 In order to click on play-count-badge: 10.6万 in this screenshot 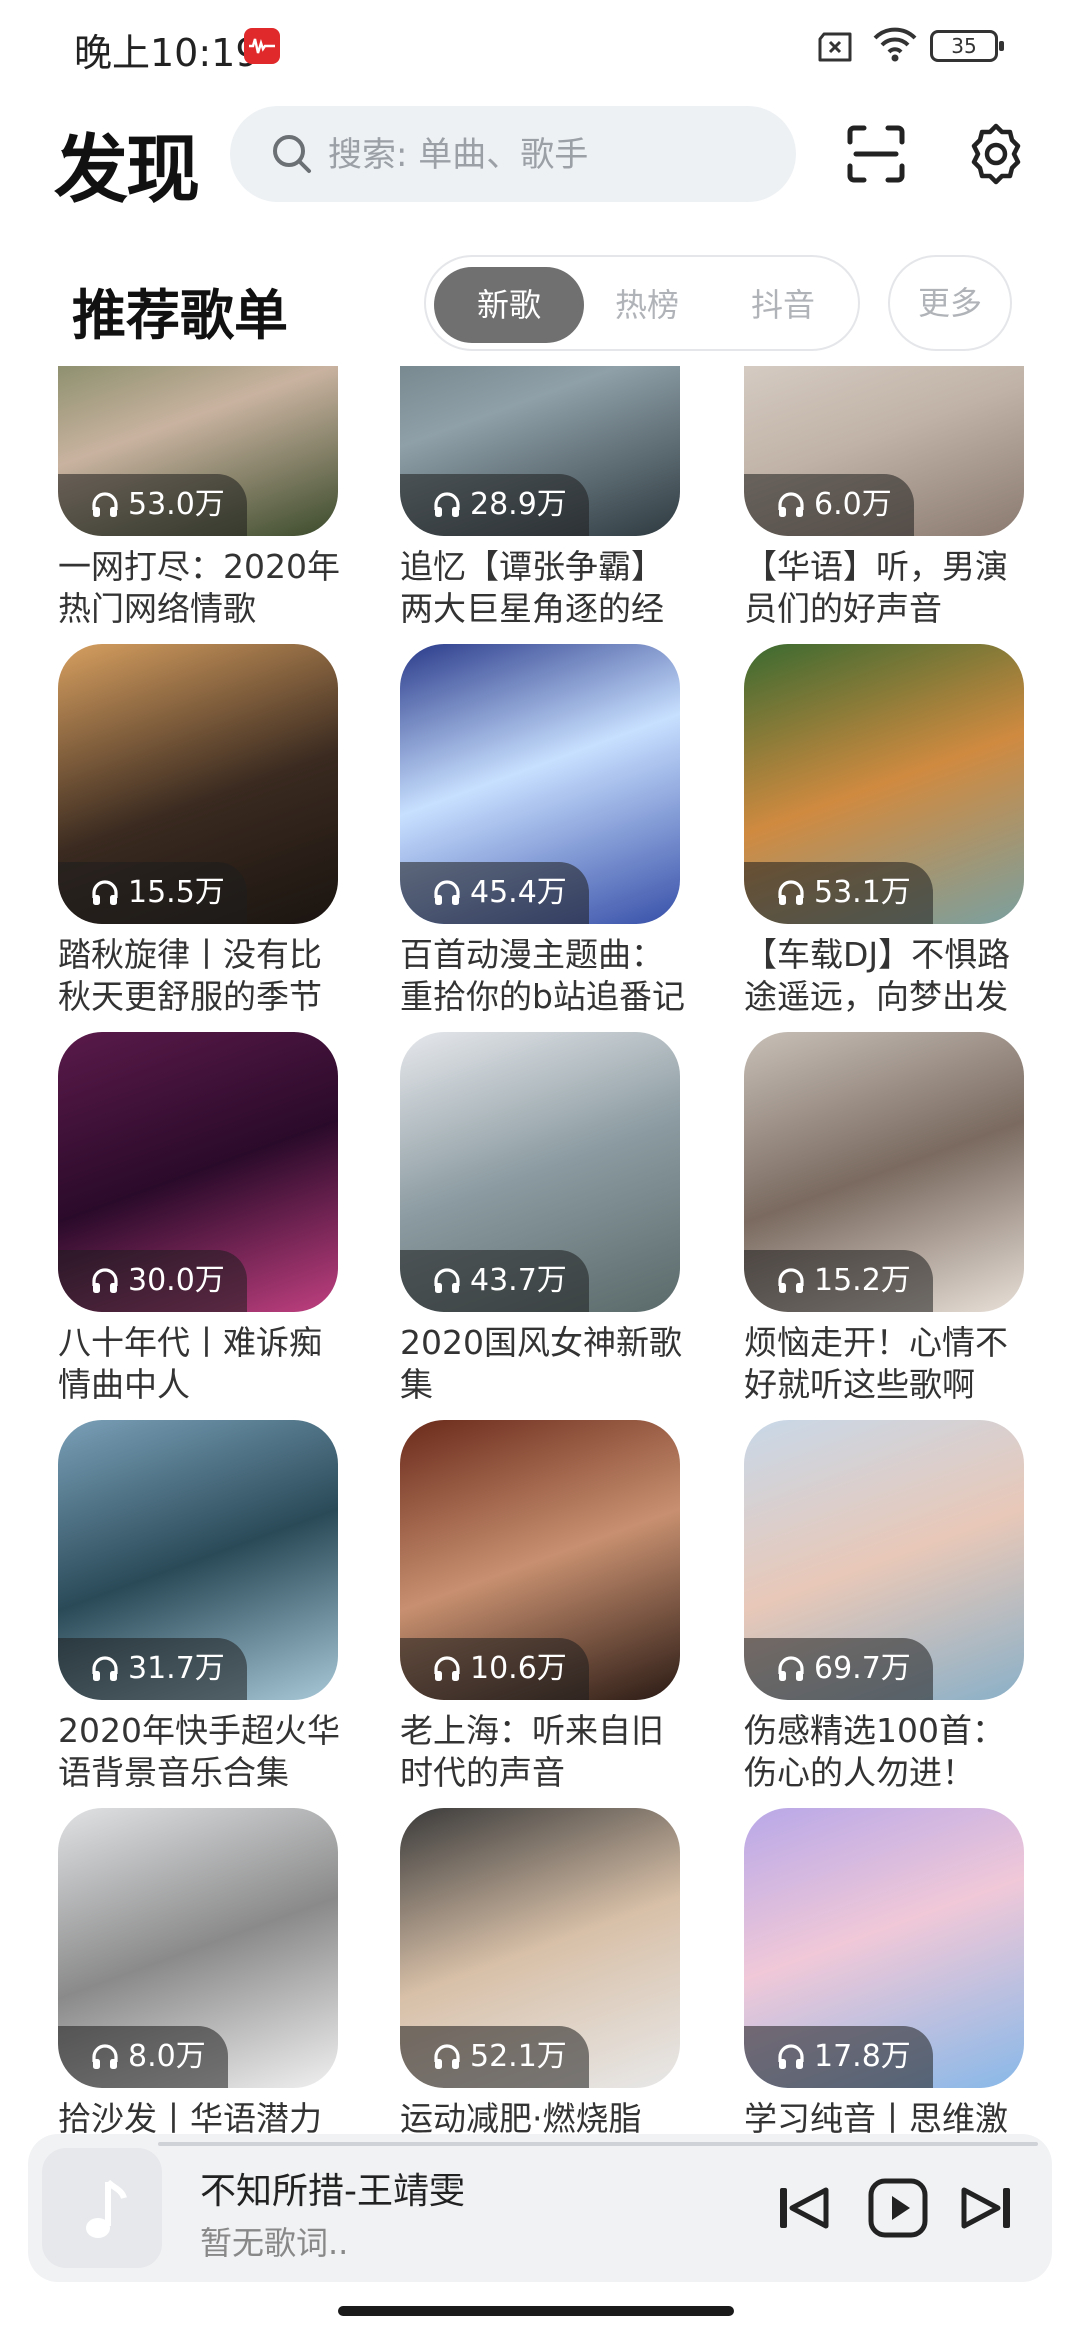, I will do `click(494, 1669)`.